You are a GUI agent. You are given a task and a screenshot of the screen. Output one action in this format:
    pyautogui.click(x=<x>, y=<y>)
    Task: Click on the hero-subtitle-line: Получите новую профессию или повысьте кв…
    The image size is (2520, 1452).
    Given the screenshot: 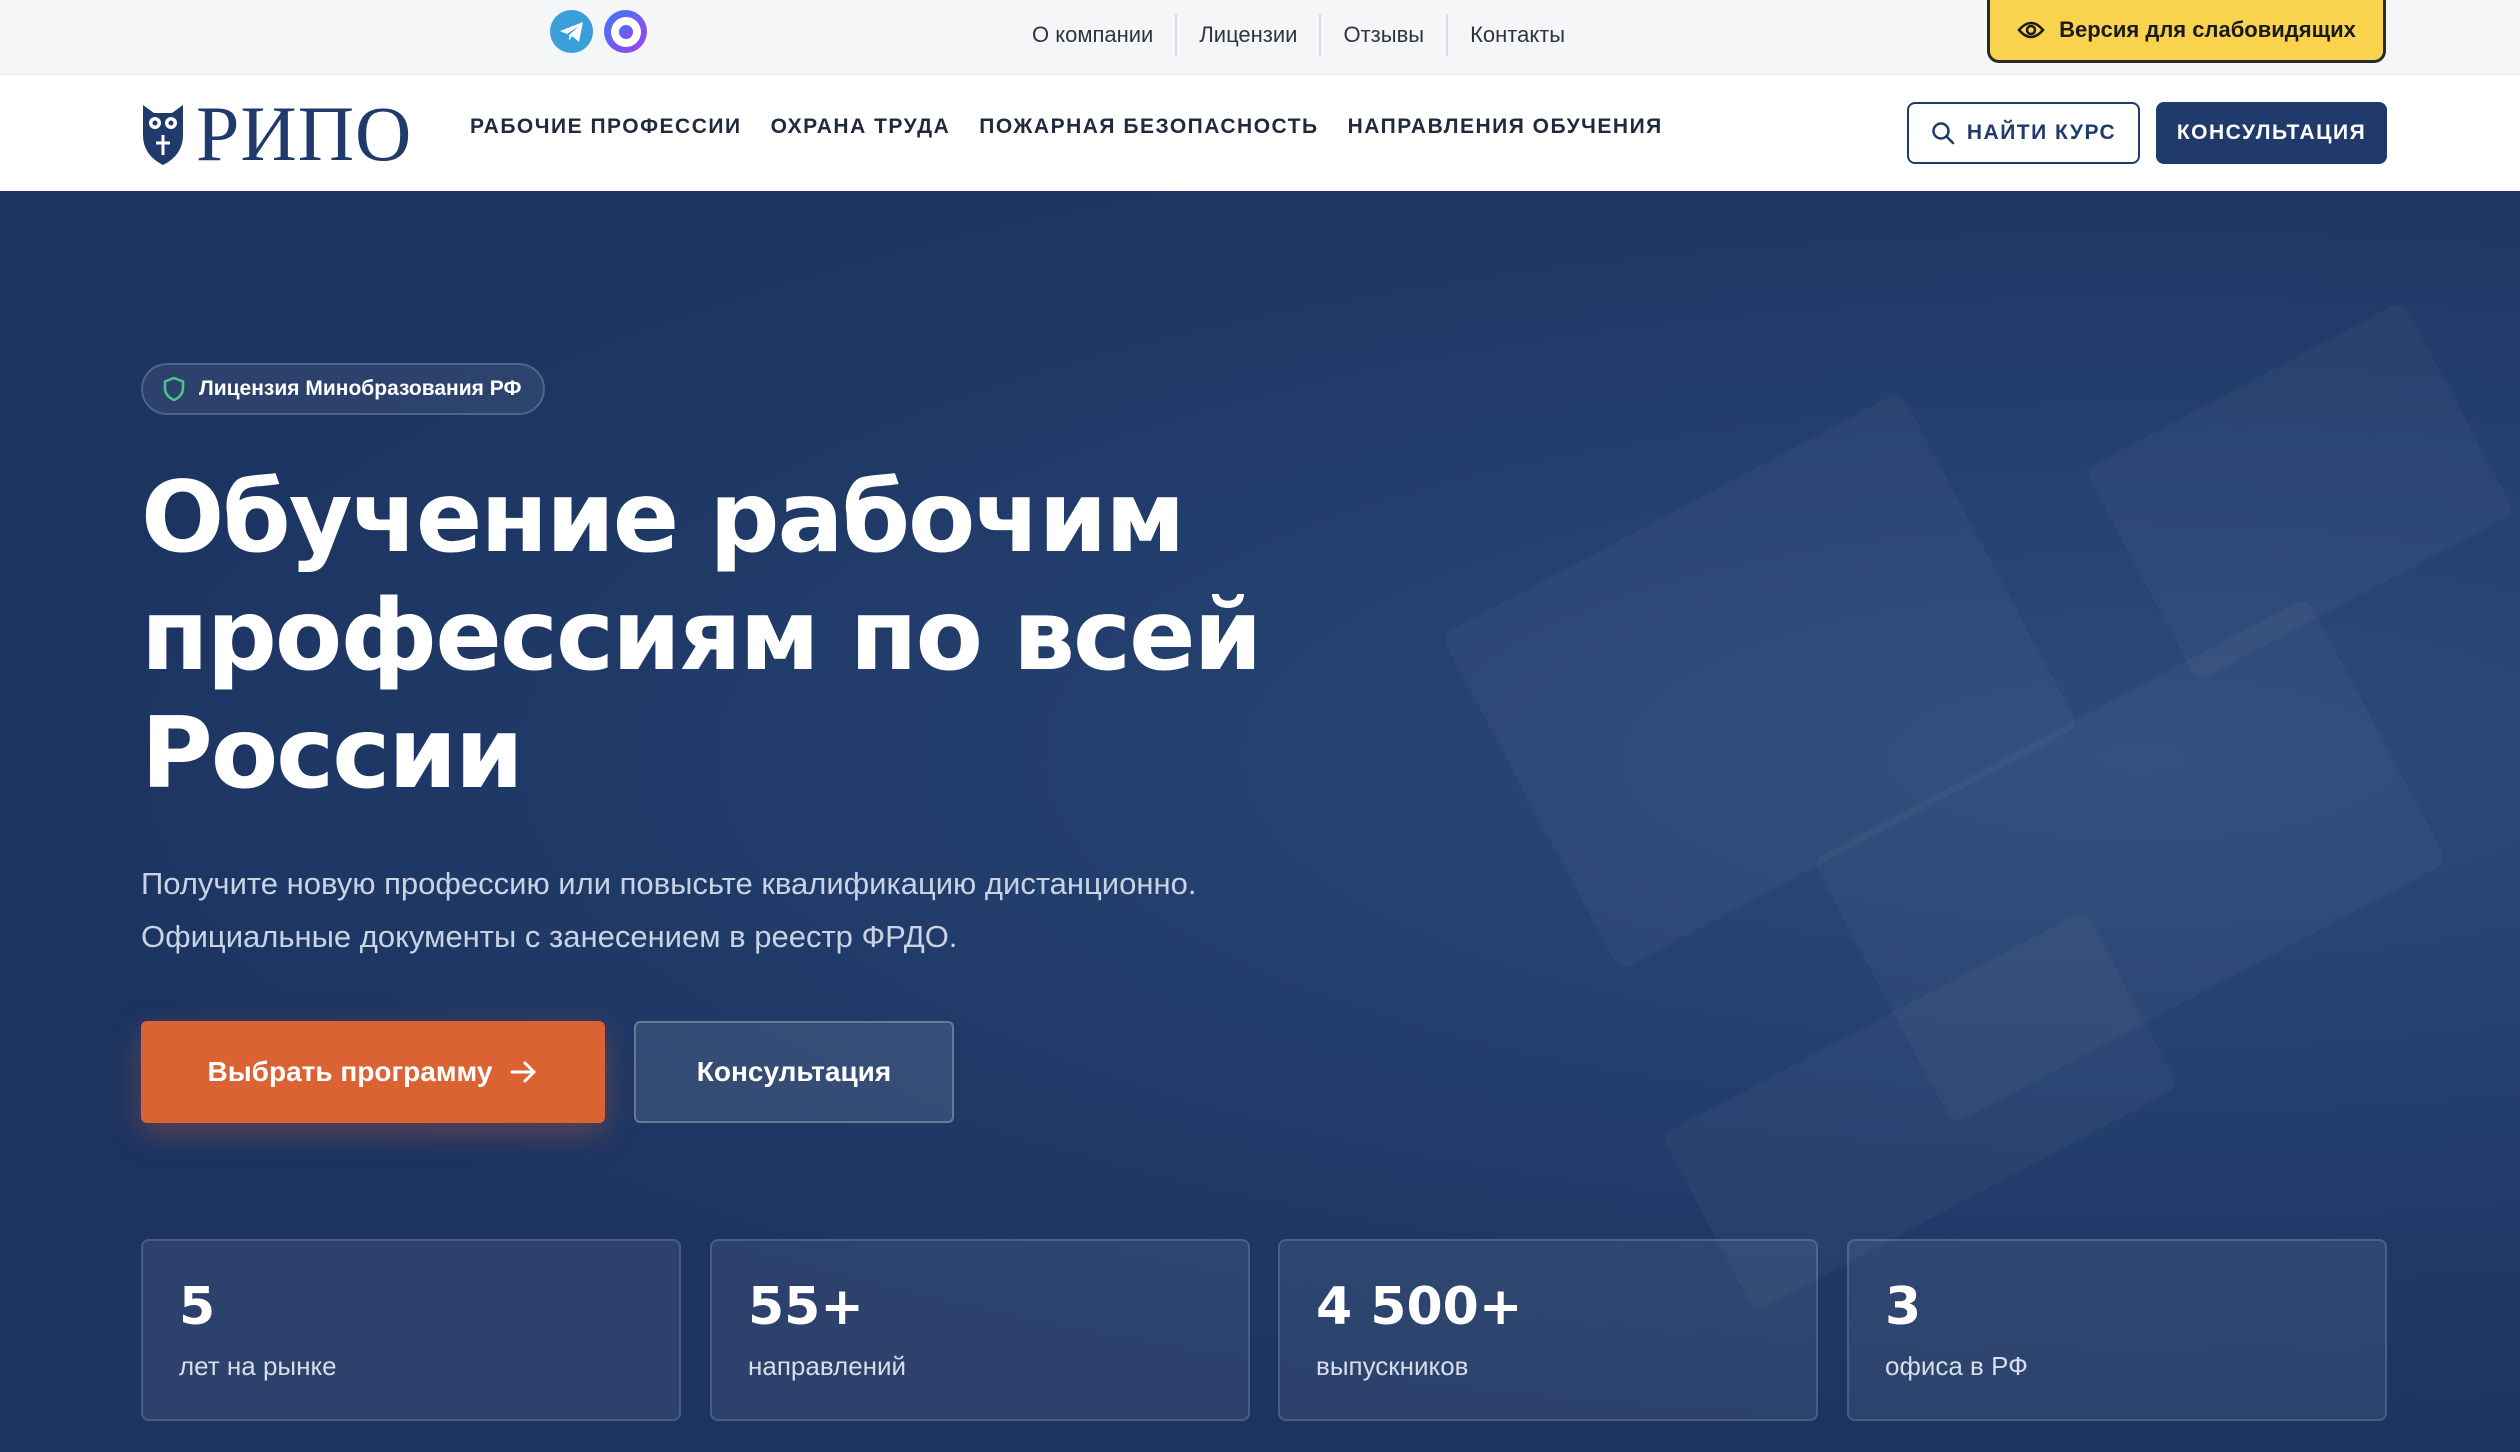 What is the action you would take?
    pyautogui.click(x=669, y=883)
    